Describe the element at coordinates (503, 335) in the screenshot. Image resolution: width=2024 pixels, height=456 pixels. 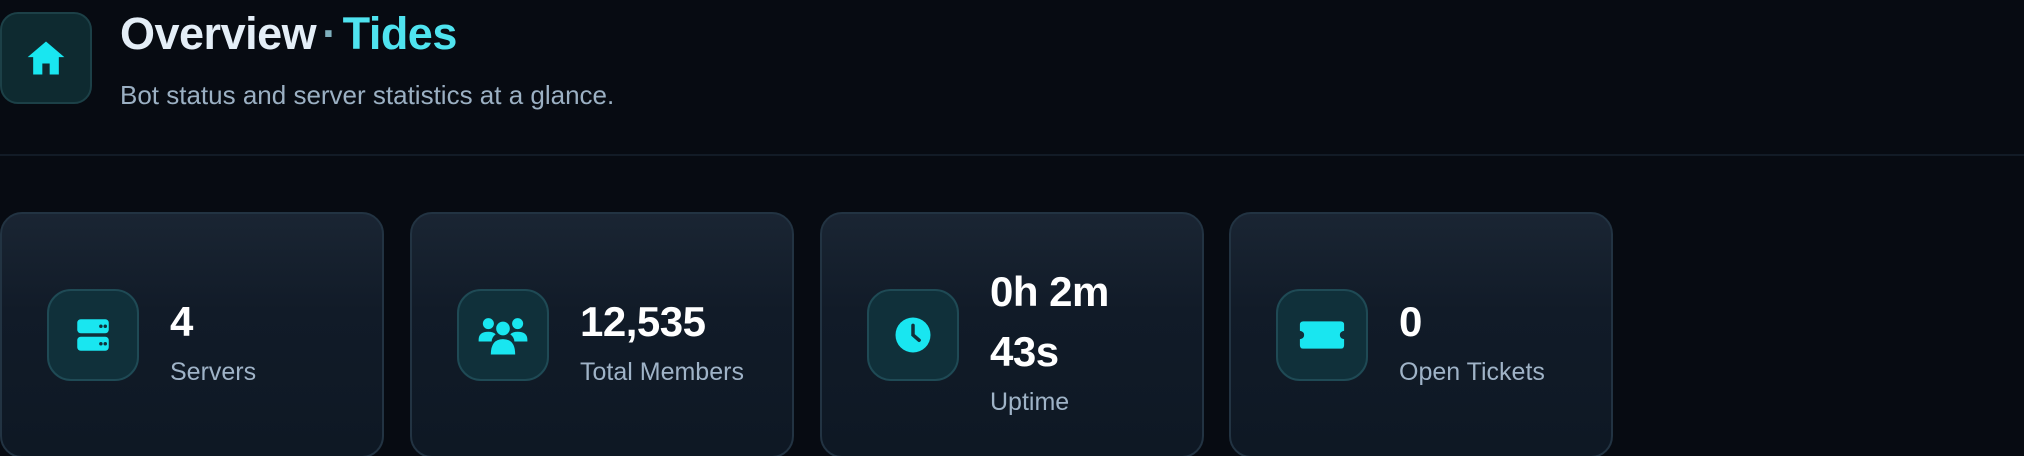
I see `users-icon` at that location.